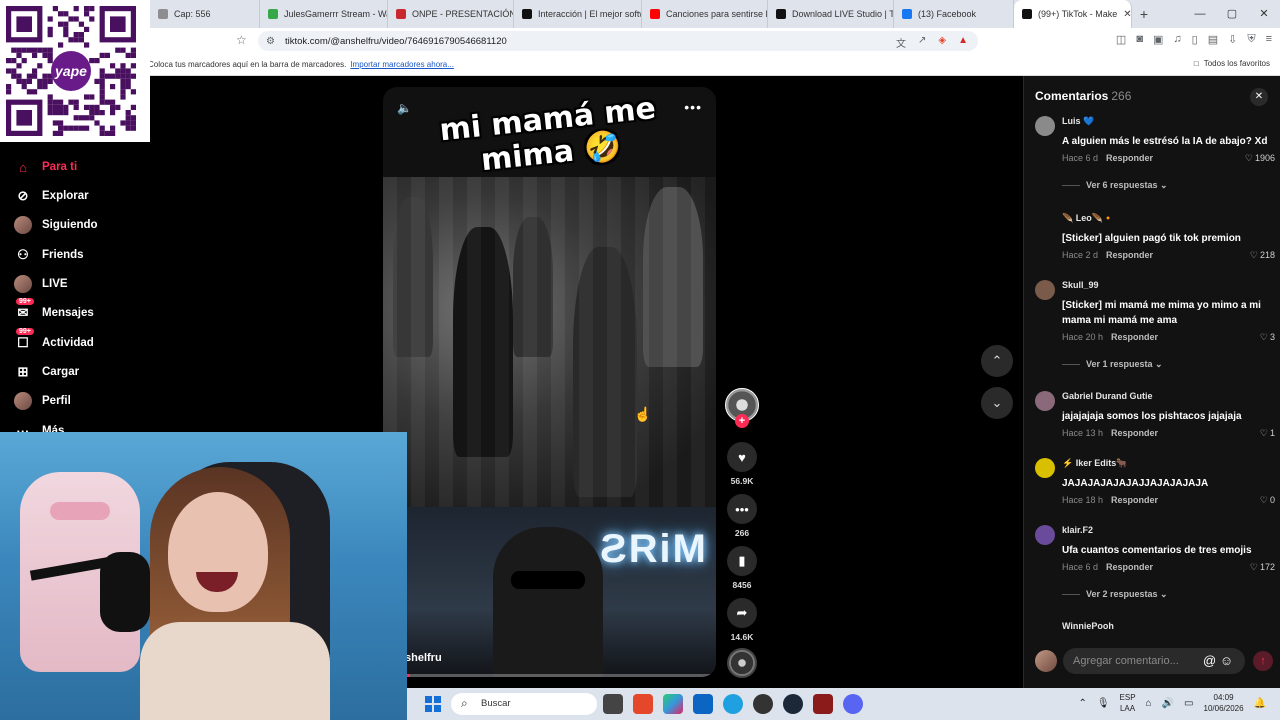  What do you see at coordinates (1158, 39) in the screenshot?
I see `window-icon: ▣` at bounding box center [1158, 39].